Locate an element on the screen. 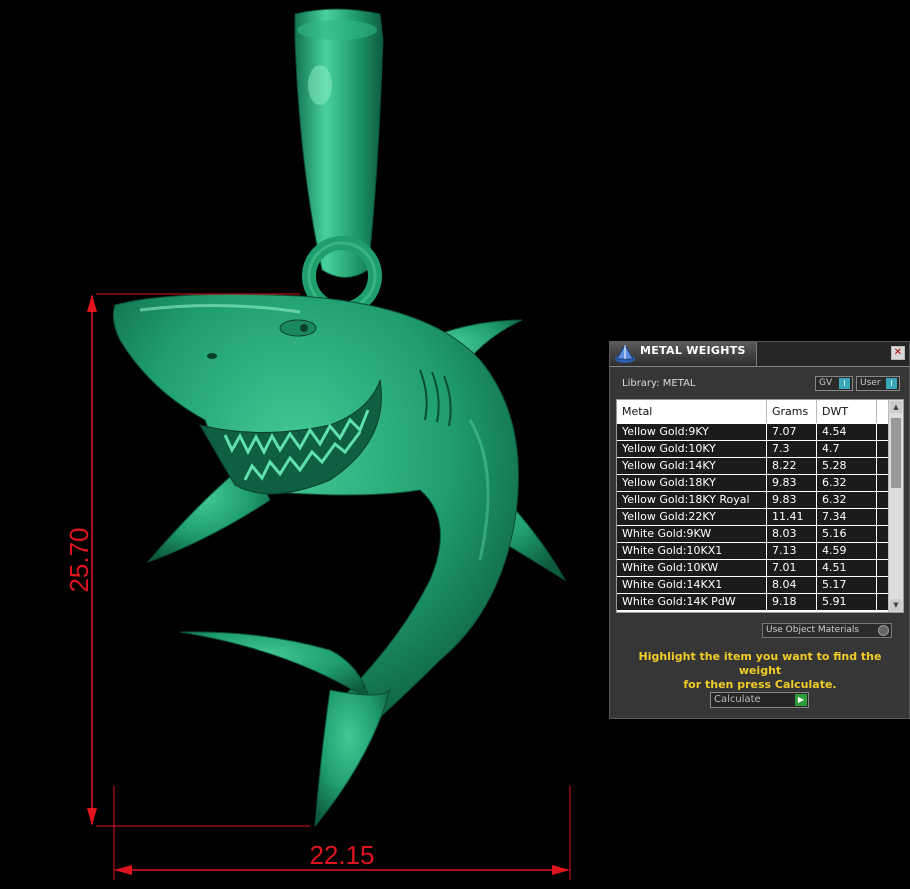 The width and height of the screenshot is (910, 889). table-row: White Gold:14KX1 8.04 5.17 is located at coordinates (753, 585).